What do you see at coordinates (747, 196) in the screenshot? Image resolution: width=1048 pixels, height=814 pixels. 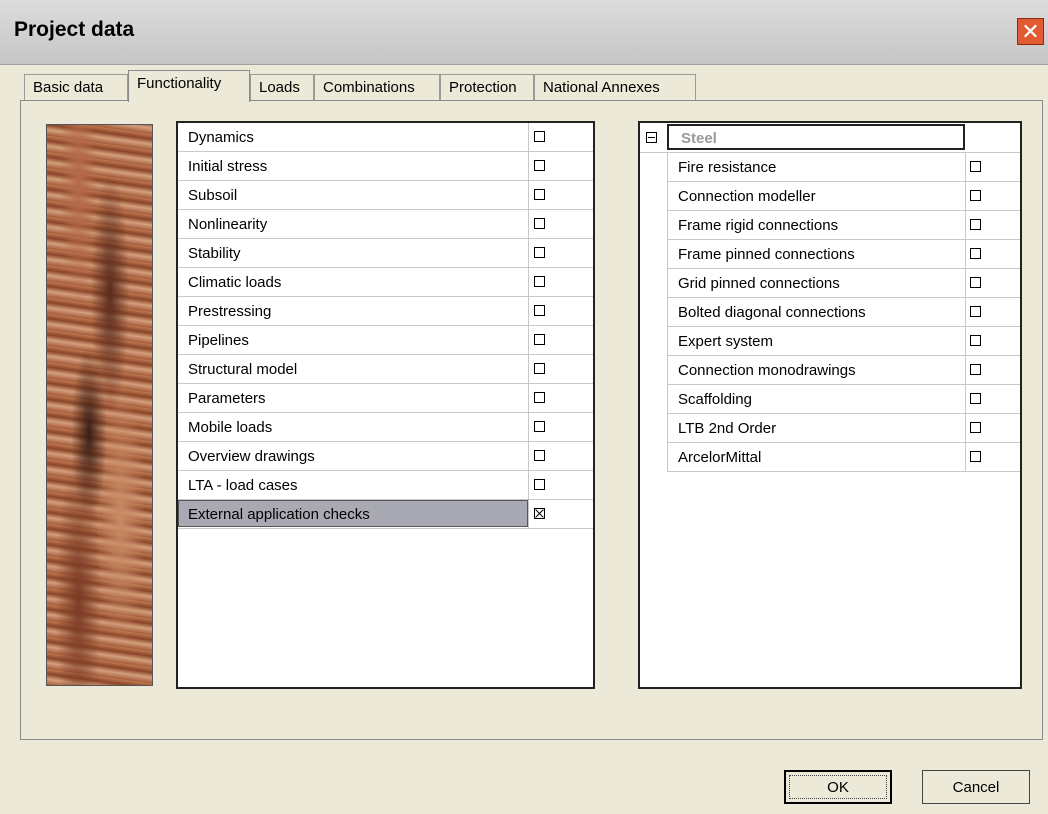 I see `steel-item-label: Connection modeller` at bounding box center [747, 196].